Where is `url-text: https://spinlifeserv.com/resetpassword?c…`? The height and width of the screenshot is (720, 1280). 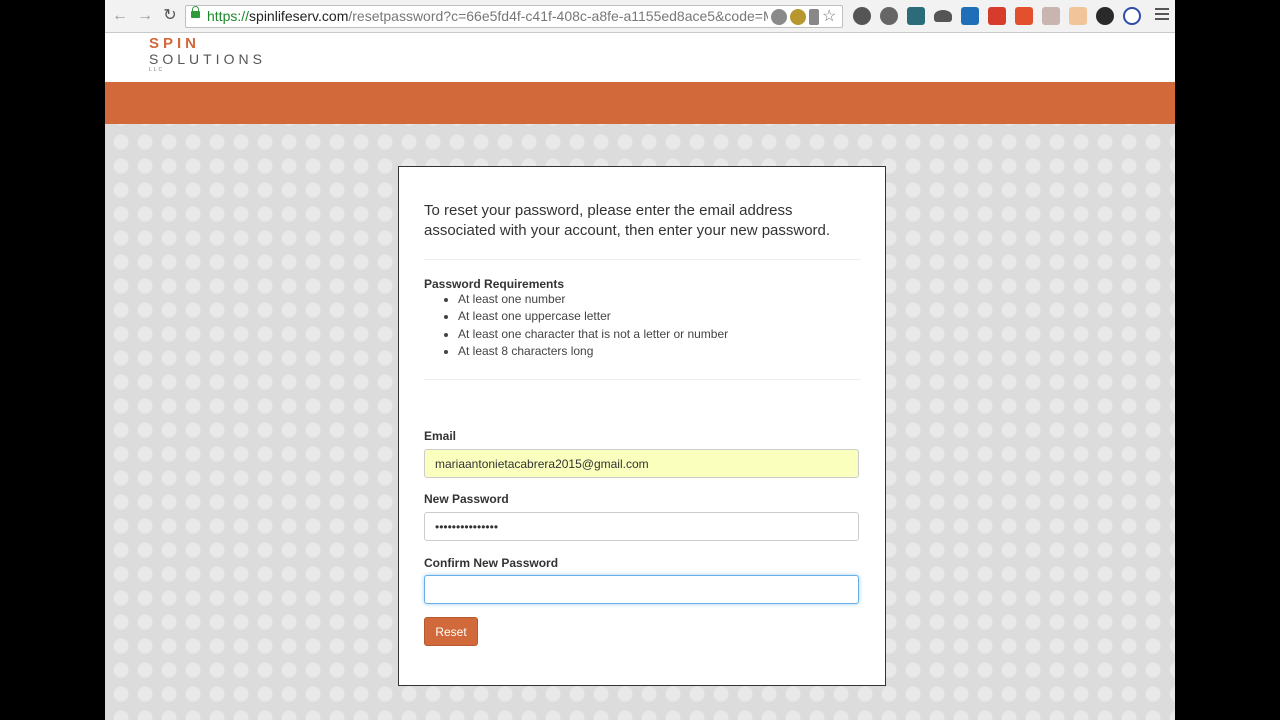 url-text: https://spinlifeserv.com/resetpassword?c… is located at coordinates (493, 16).